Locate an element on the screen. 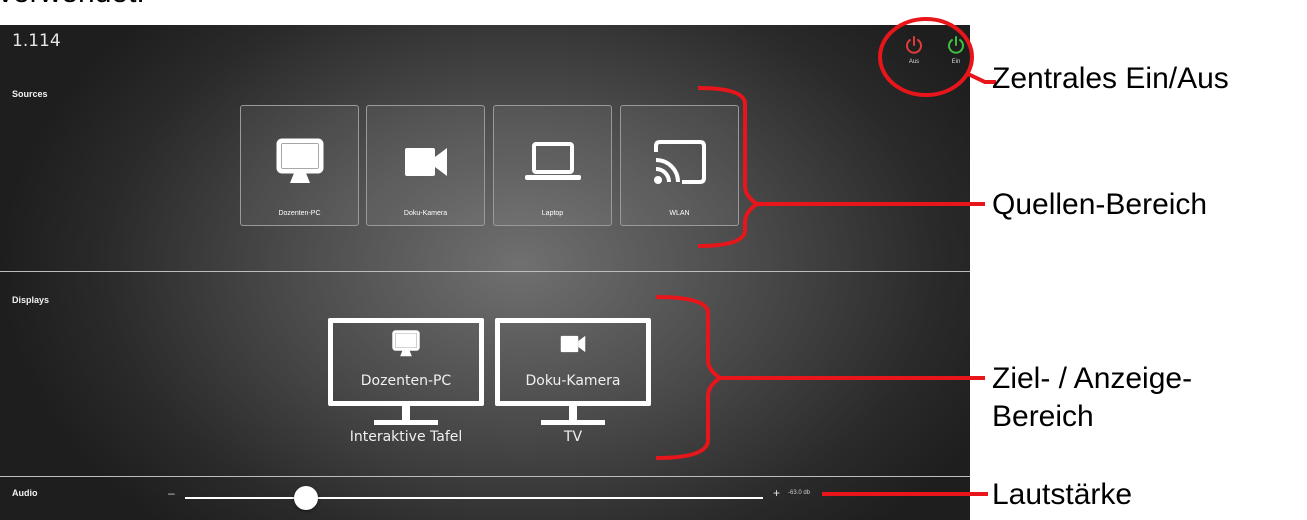  source-tile-dozenten-pc: Dozenten-PC is located at coordinates (299, 165).